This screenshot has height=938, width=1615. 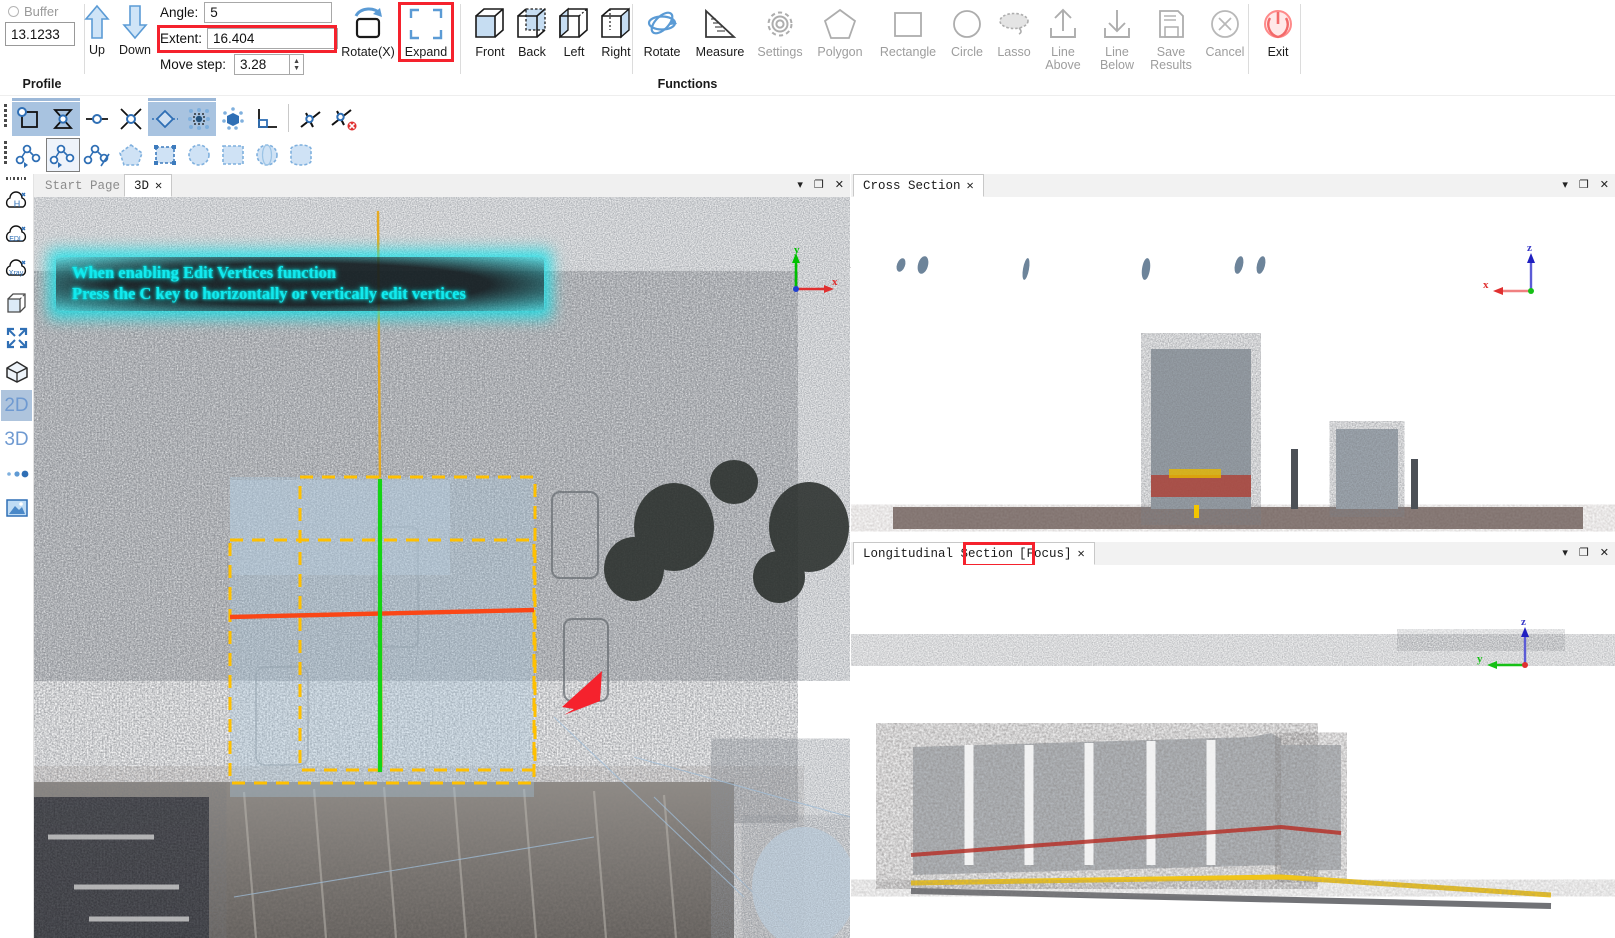 What do you see at coordinates (301, 155) in the screenshot?
I see `select-cylinder-tool` at bounding box center [301, 155].